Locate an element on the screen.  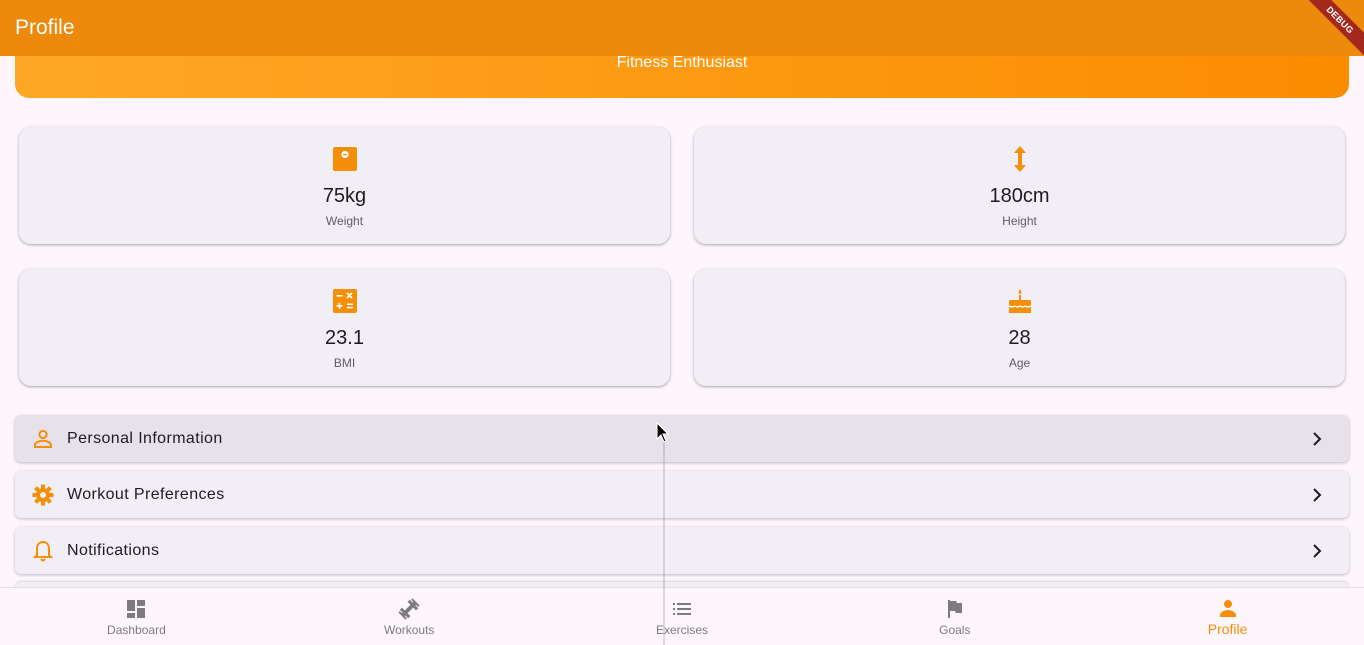
nav-item-workouts: Workouts is located at coordinates (409, 616).